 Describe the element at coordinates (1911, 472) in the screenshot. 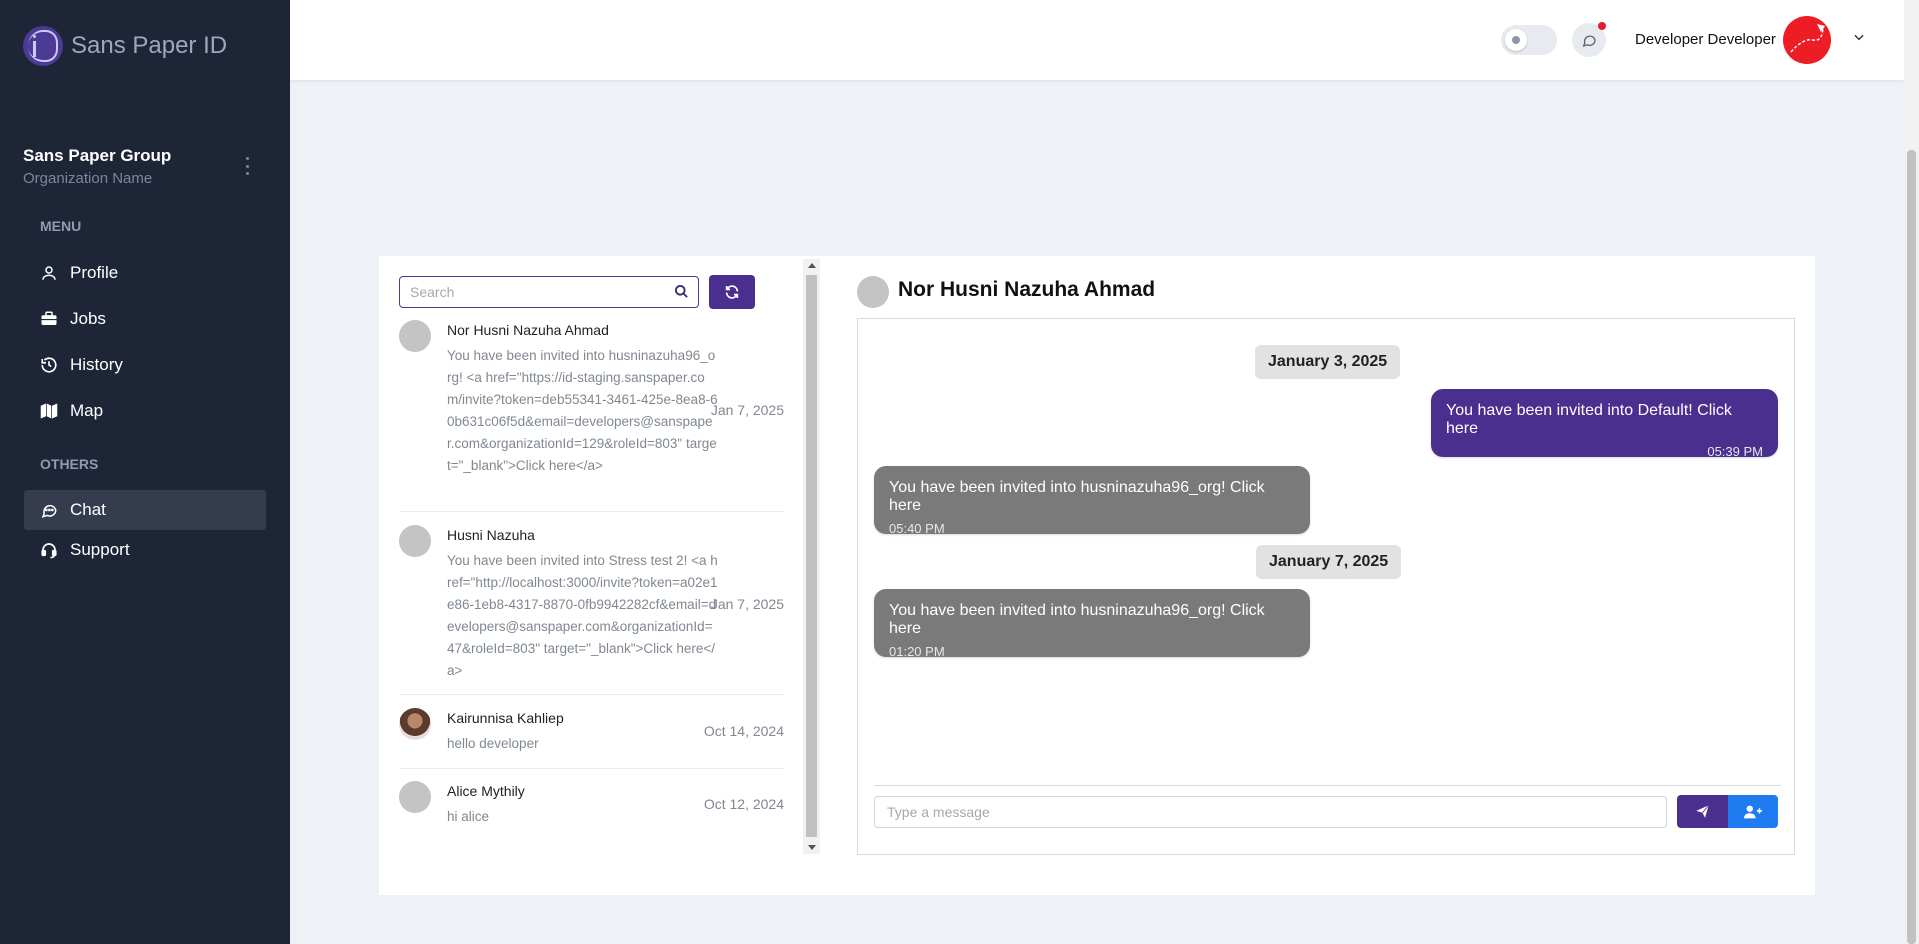

I see `page-scrollbar` at that location.